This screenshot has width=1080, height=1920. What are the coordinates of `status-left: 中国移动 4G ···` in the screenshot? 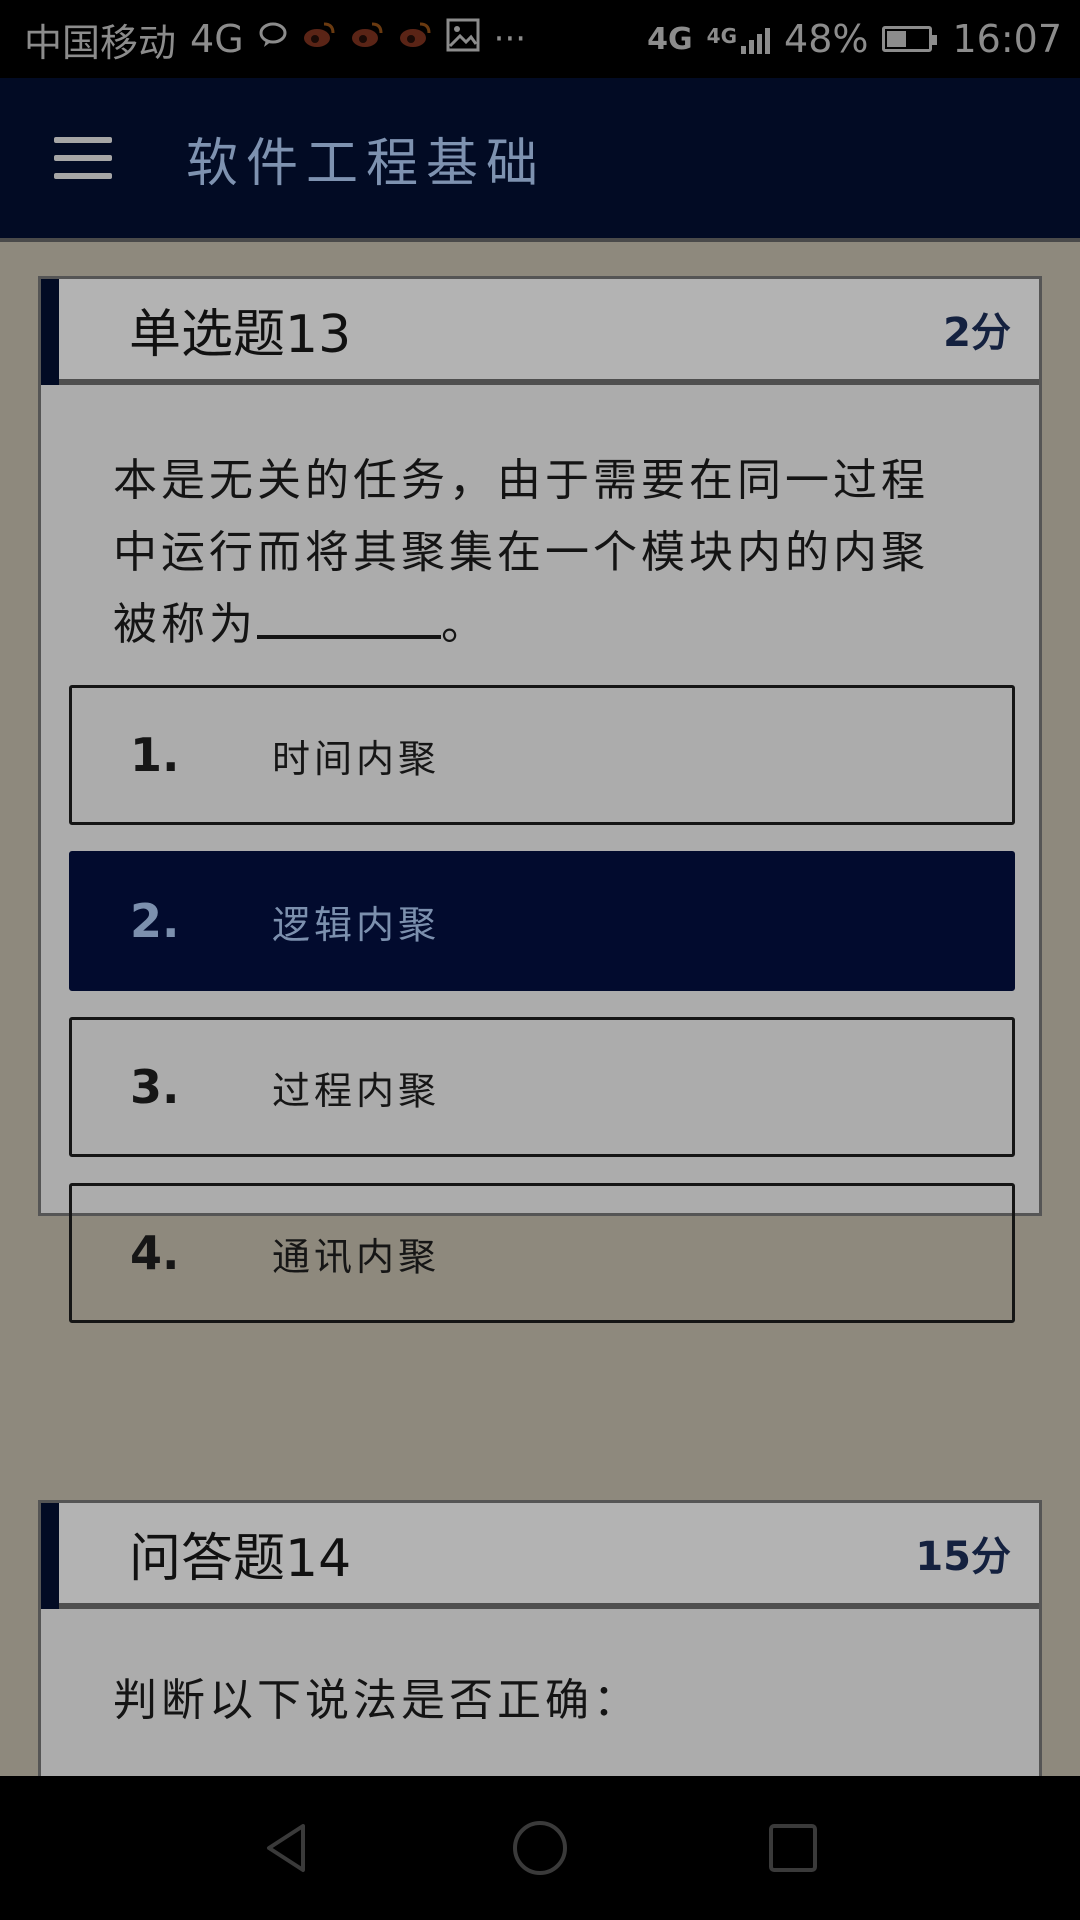 It's located at (275, 39).